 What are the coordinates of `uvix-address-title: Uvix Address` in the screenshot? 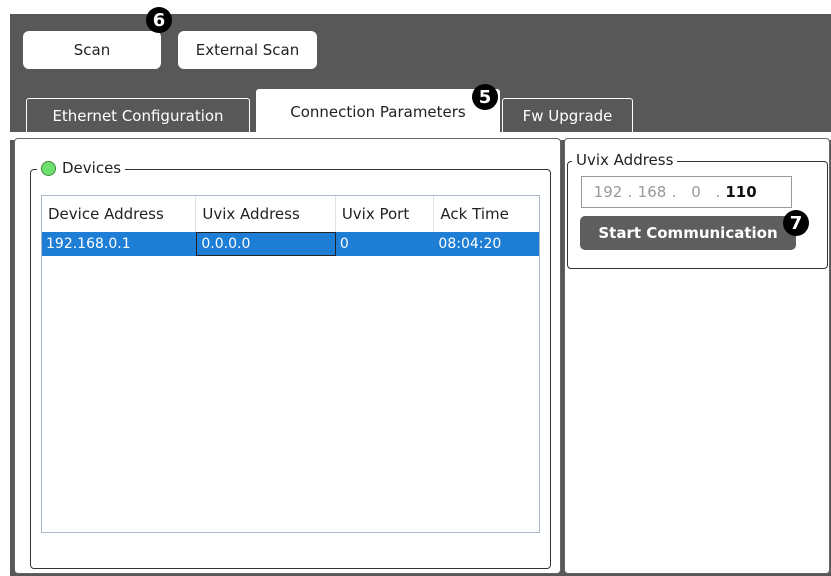 It's located at (625, 160).